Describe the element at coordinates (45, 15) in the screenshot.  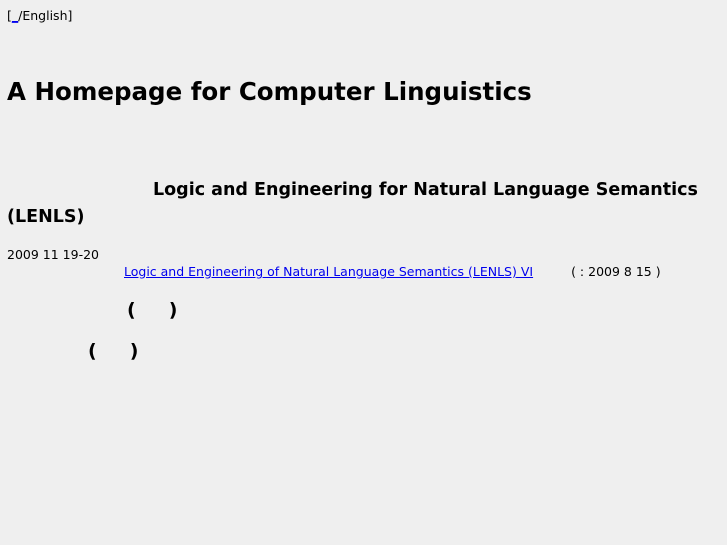
I see `english-label: /English]` at that location.